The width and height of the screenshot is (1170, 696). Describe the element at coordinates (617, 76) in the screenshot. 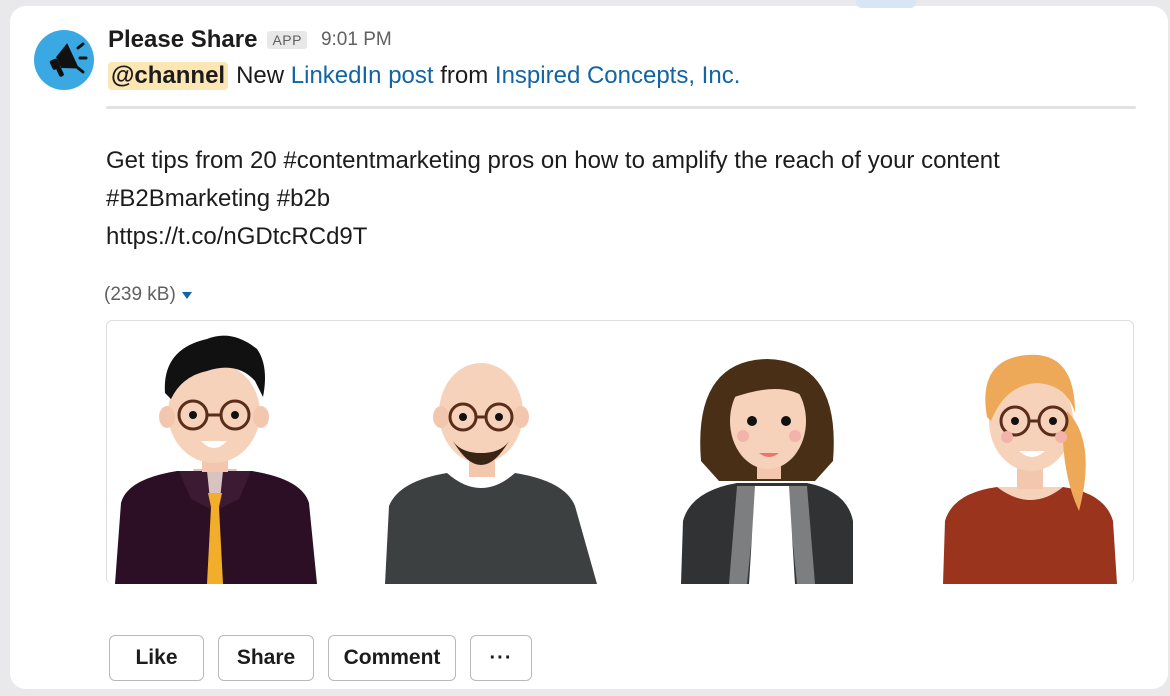

I see `company-link: Inspired Concepts, Inc.` at that location.